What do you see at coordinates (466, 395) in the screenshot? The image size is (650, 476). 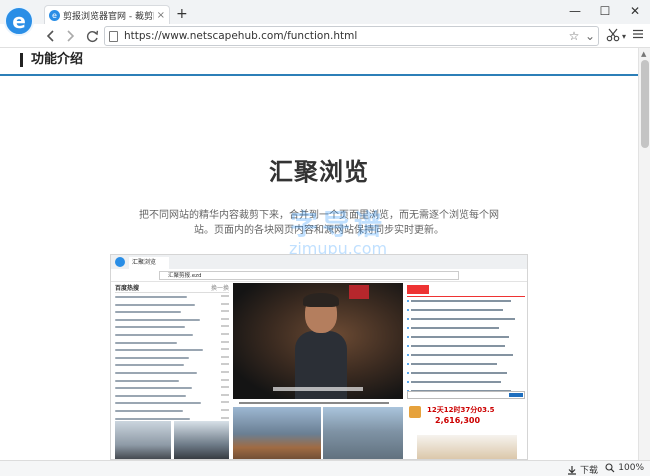 I see `mock-search` at bounding box center [466, 395].